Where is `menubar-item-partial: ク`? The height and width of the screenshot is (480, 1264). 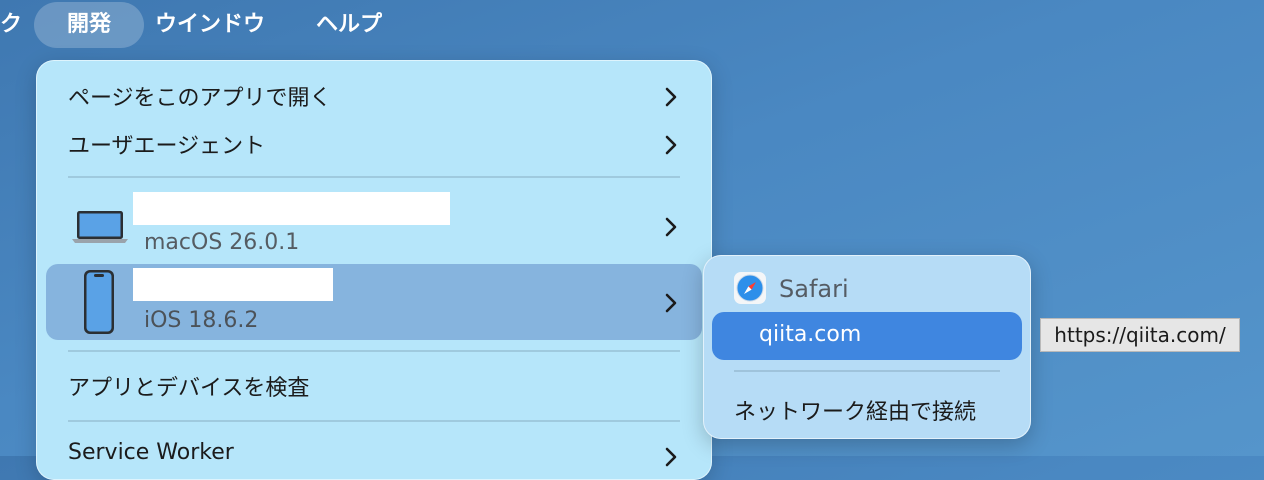 menubar-item-partial: ク is located at coordinates (11, 25).